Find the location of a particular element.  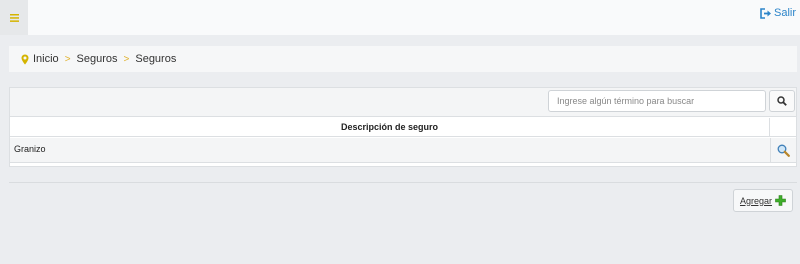

breadcrumb-item-seguros: Seguros is located at coordinates (97, 59).